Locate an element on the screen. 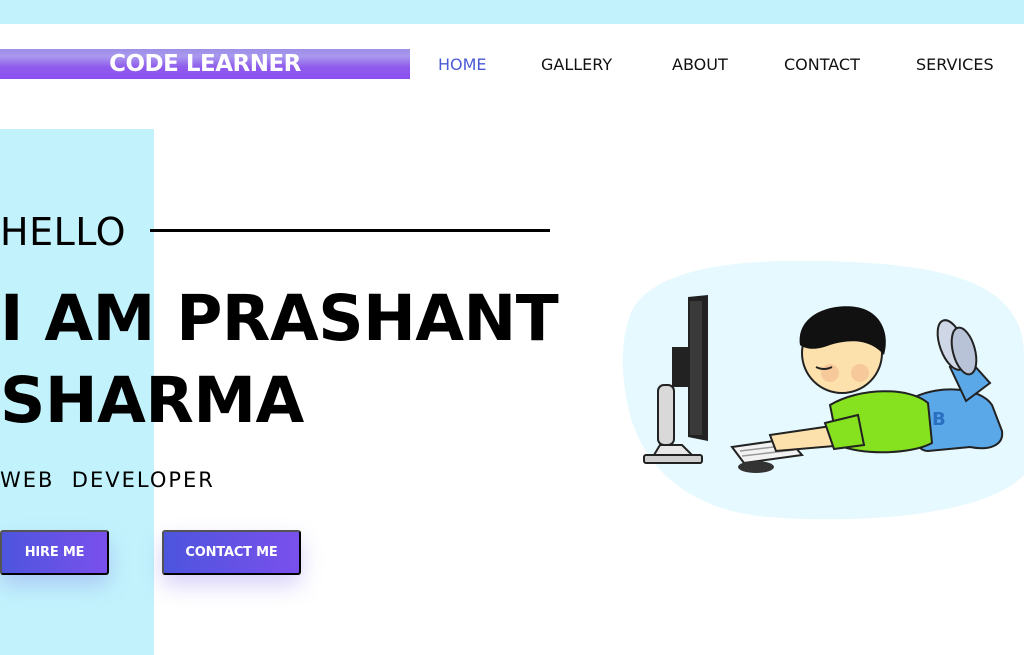  contact-me-button: CONTACT ME is located at coordinates (231, 552).